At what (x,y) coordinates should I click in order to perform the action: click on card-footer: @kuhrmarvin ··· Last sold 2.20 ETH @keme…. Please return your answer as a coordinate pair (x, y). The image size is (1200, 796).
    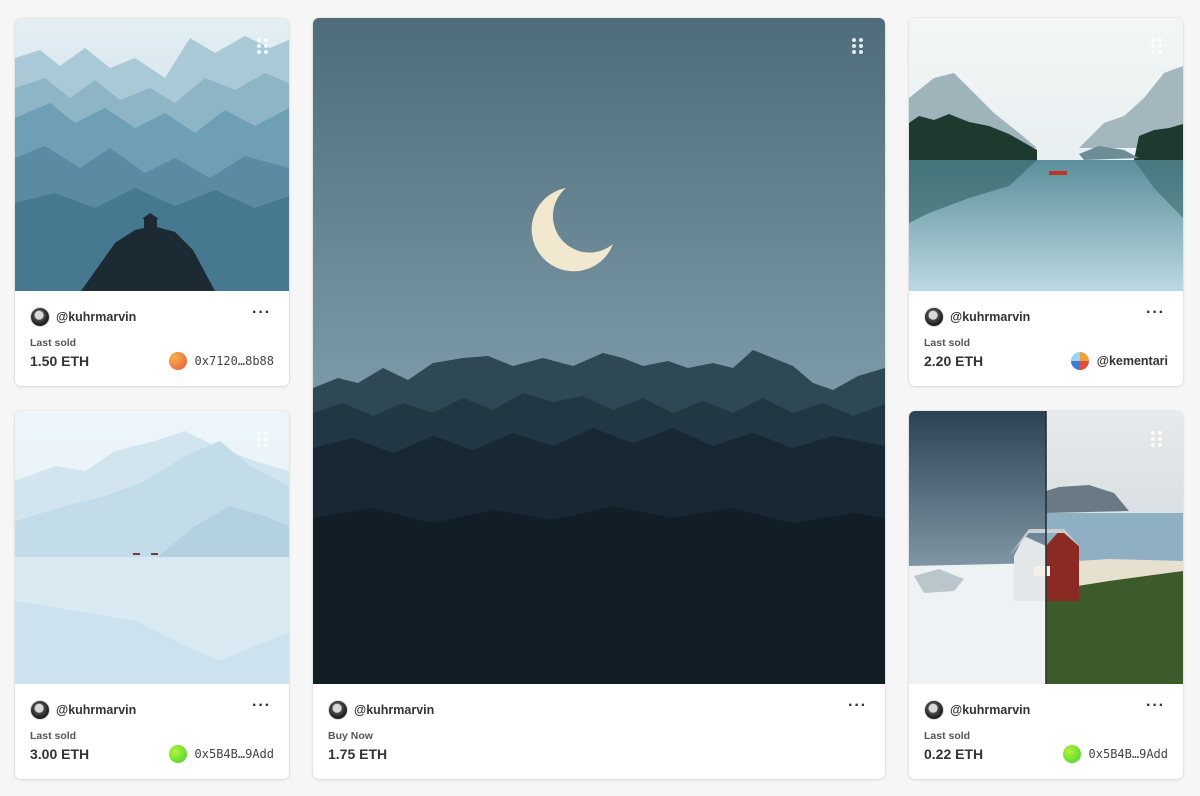
    Looking at the image, I should click on (1046, 338).